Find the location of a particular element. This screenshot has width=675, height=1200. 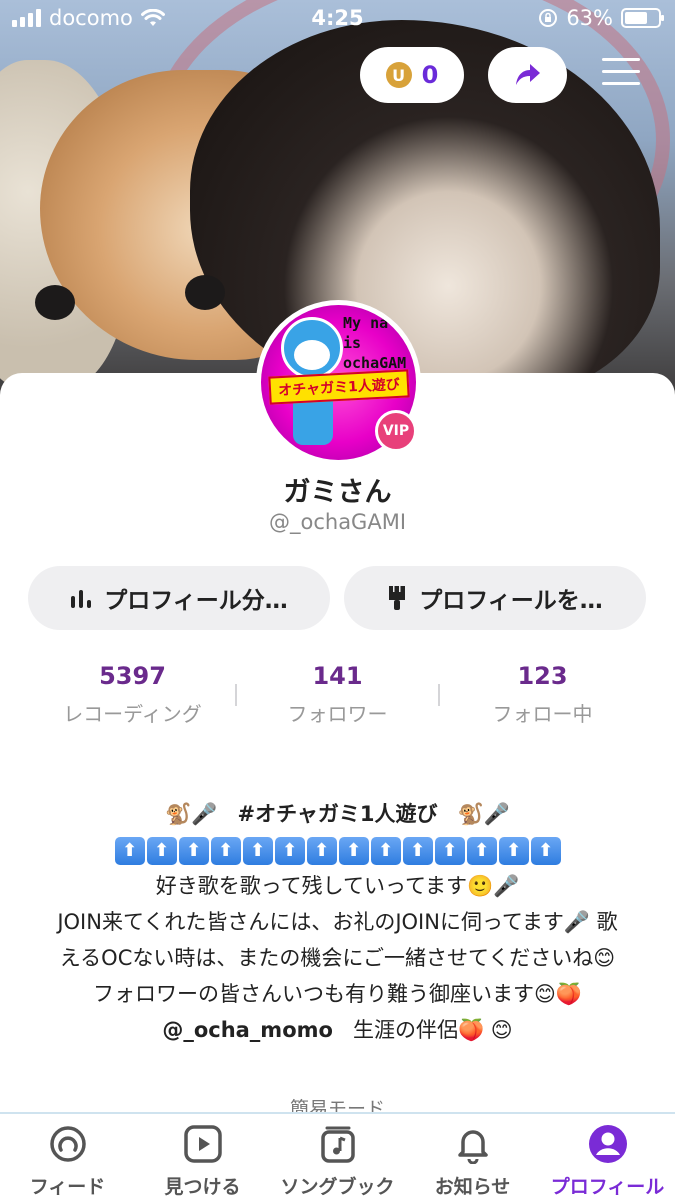

bottom-tab-bar: フィード 見つける ソングブック お知らせ プロフィール is located at coordinates (337, 1156).